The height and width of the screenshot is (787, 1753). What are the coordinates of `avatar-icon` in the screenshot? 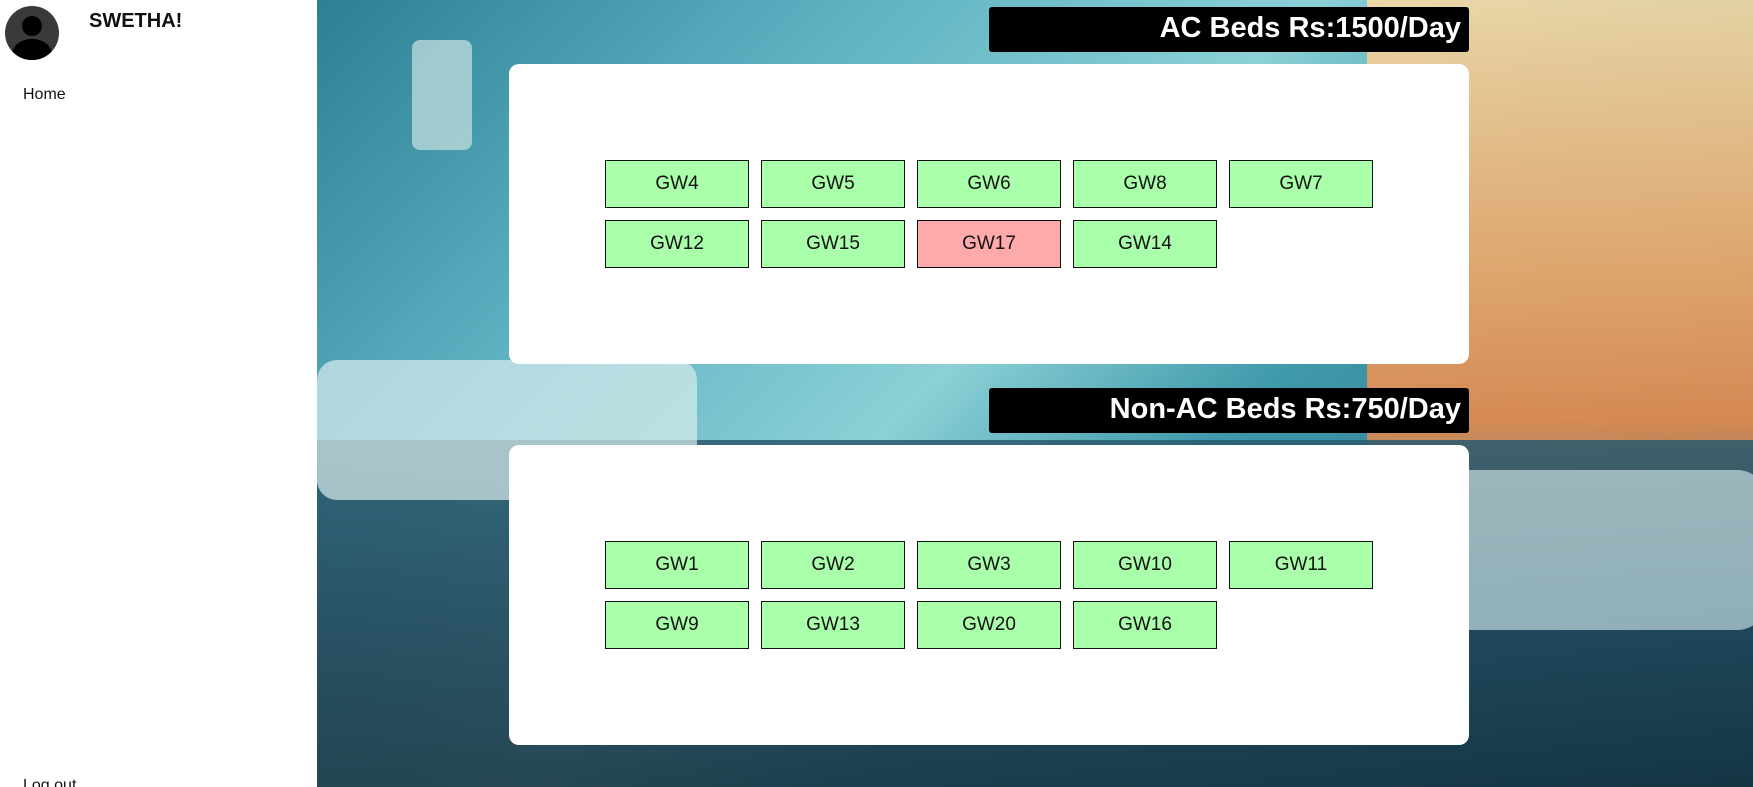 It's located at (32, 33).